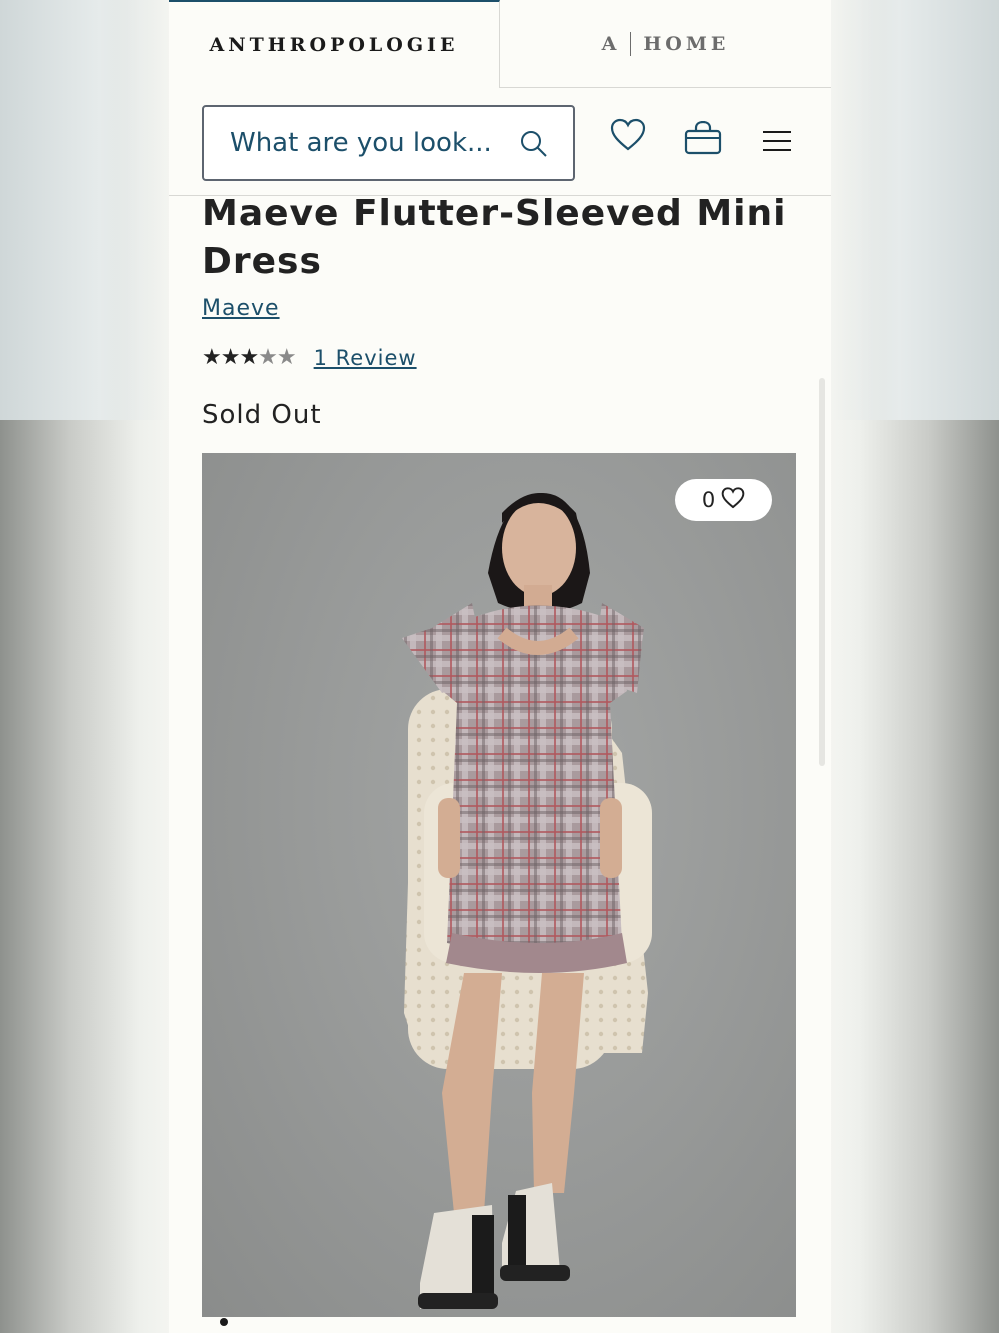 The width and height of the screenshot is (999, 1333). Describe the element at coordinates (370, 143) in the screenshot. I see `search-input` at that location.